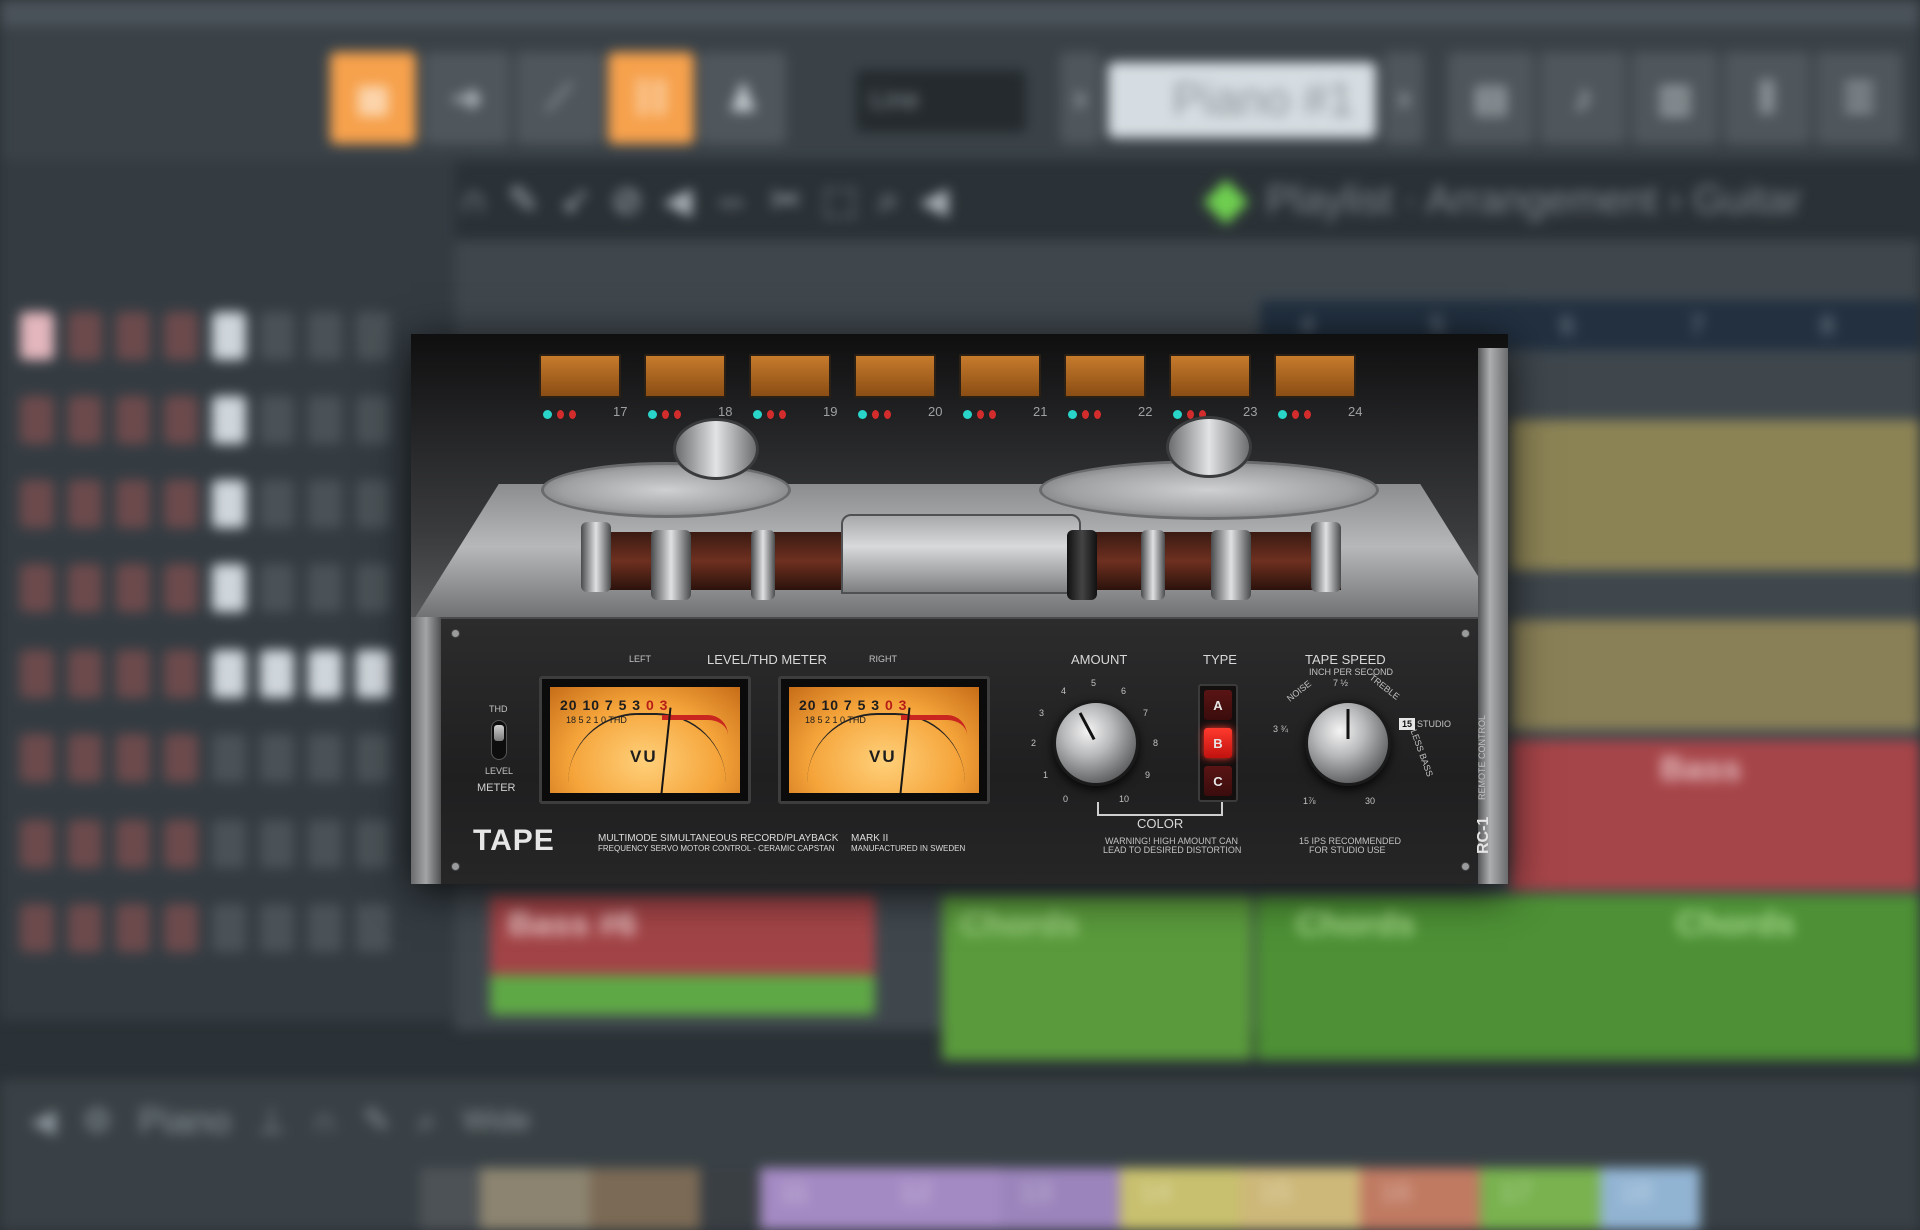  I want to click on channel-rack-icon: ▥, so click(1675, 98).